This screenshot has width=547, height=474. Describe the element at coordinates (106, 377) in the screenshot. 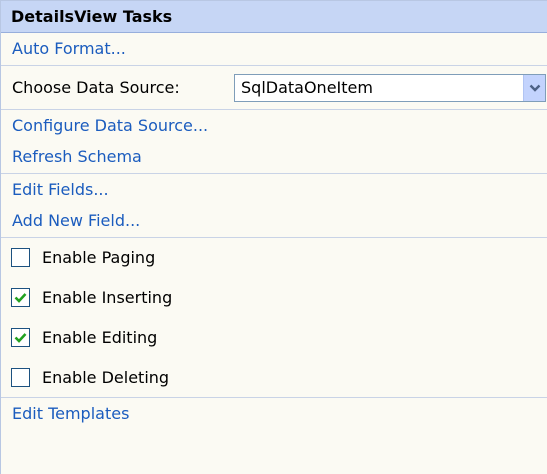

I see `enable-deleting-label: Enable Deleting` at that location.